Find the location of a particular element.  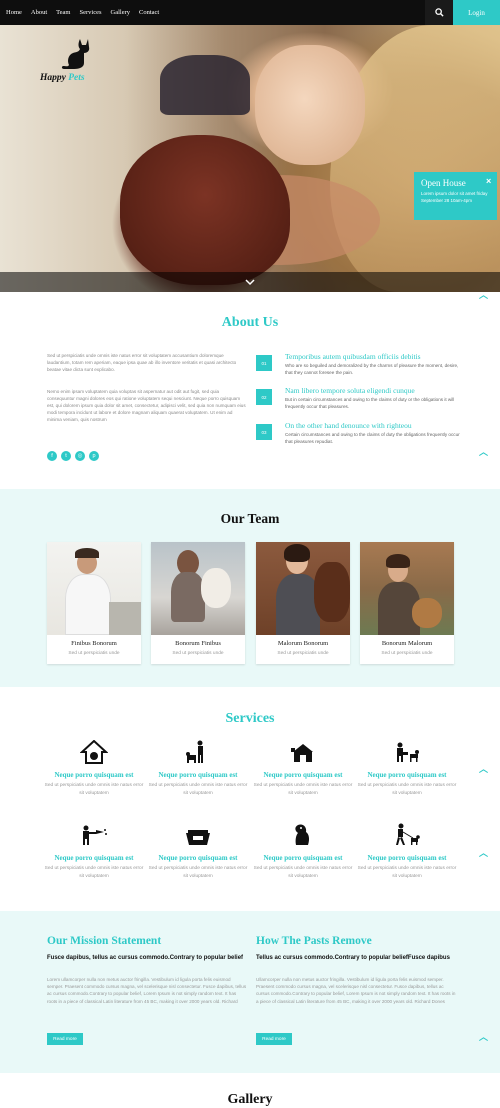

hero-scroll-bar is located at coordinates (250, 282).